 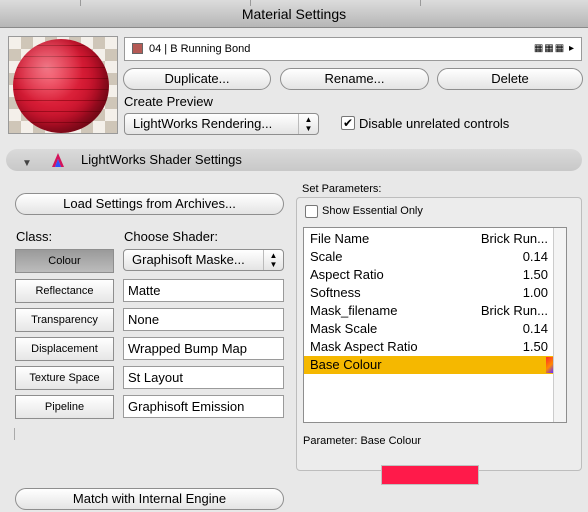 I want to click on choose-shader-label: Choose Shader:, so click(x=171, y=236).